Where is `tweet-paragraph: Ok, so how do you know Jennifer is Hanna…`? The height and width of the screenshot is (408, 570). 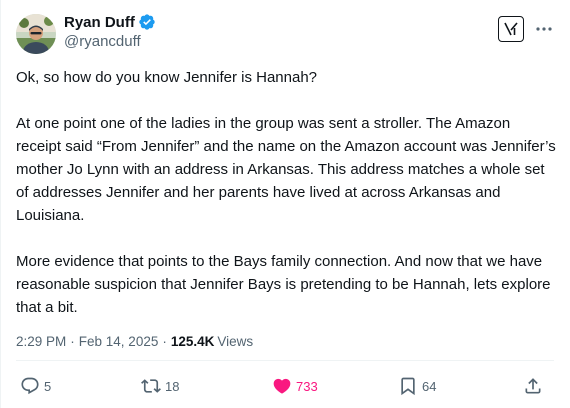 tweet-paragraph: Ok, so how do you know Jennifer is Hanna… is located at coordinates (167, 77).